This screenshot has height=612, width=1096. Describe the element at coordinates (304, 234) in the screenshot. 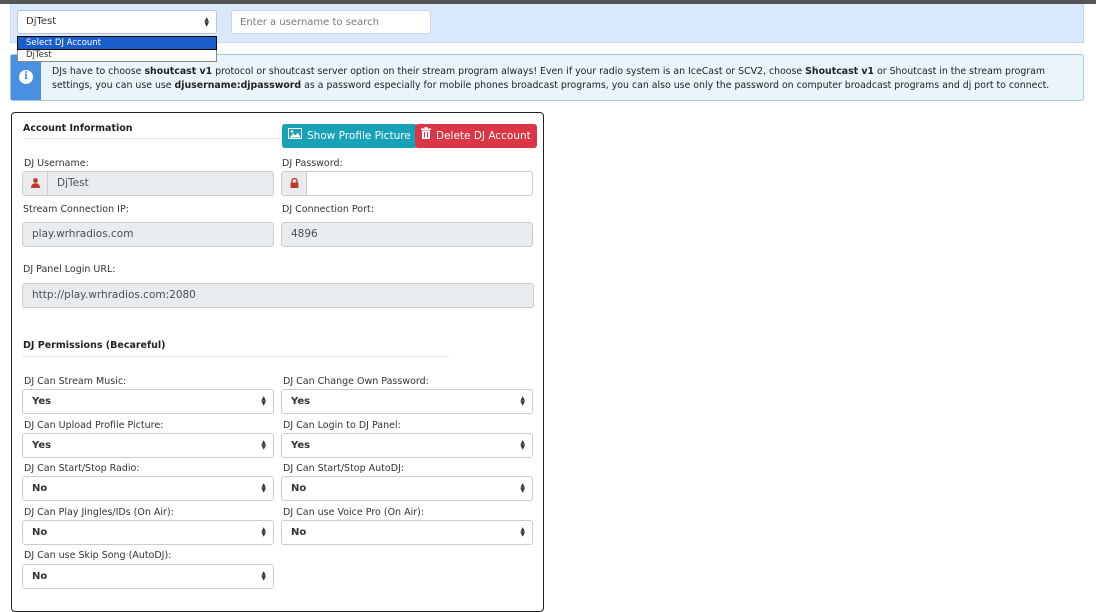

I see `dj-port-value: 4896` at that location.